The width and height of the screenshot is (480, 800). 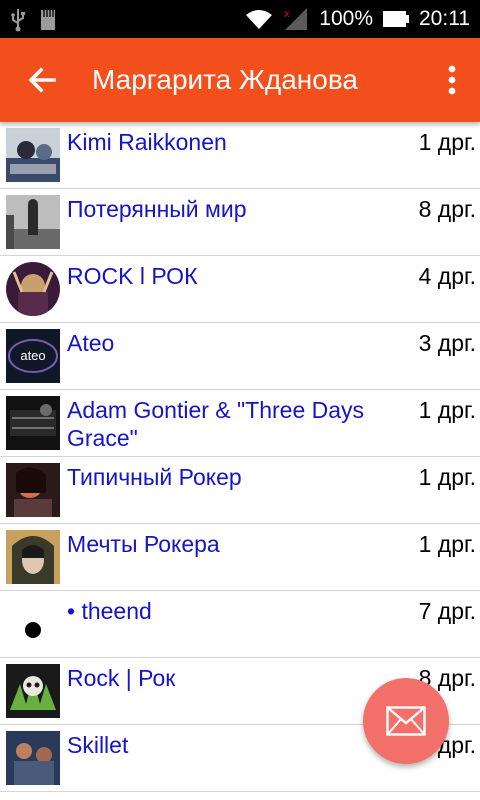 What do you see at coordinates (217, 276) in the screenshot?
I see `group-name: ROCK l РОК` at bounding box center [217, 276].